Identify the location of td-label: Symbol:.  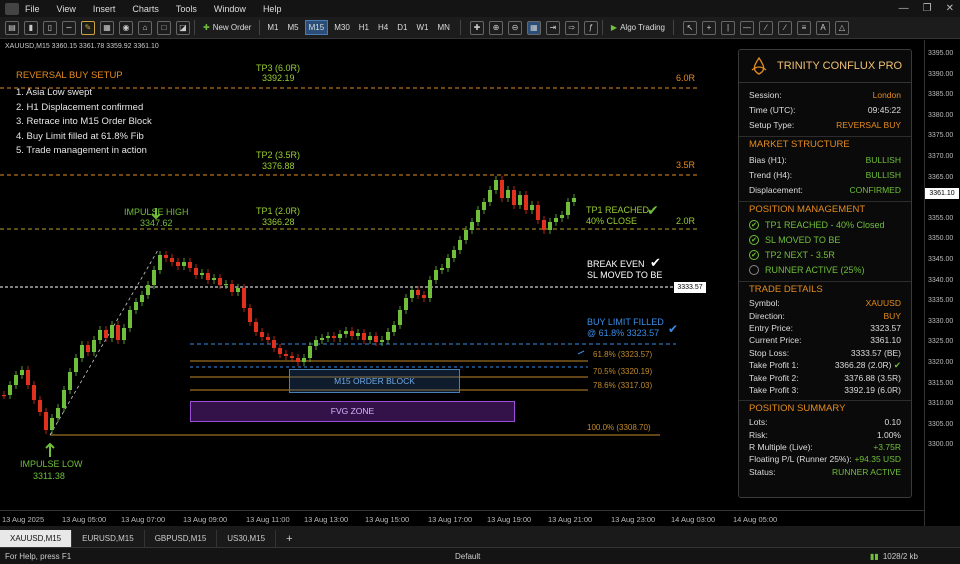
(764, 303).